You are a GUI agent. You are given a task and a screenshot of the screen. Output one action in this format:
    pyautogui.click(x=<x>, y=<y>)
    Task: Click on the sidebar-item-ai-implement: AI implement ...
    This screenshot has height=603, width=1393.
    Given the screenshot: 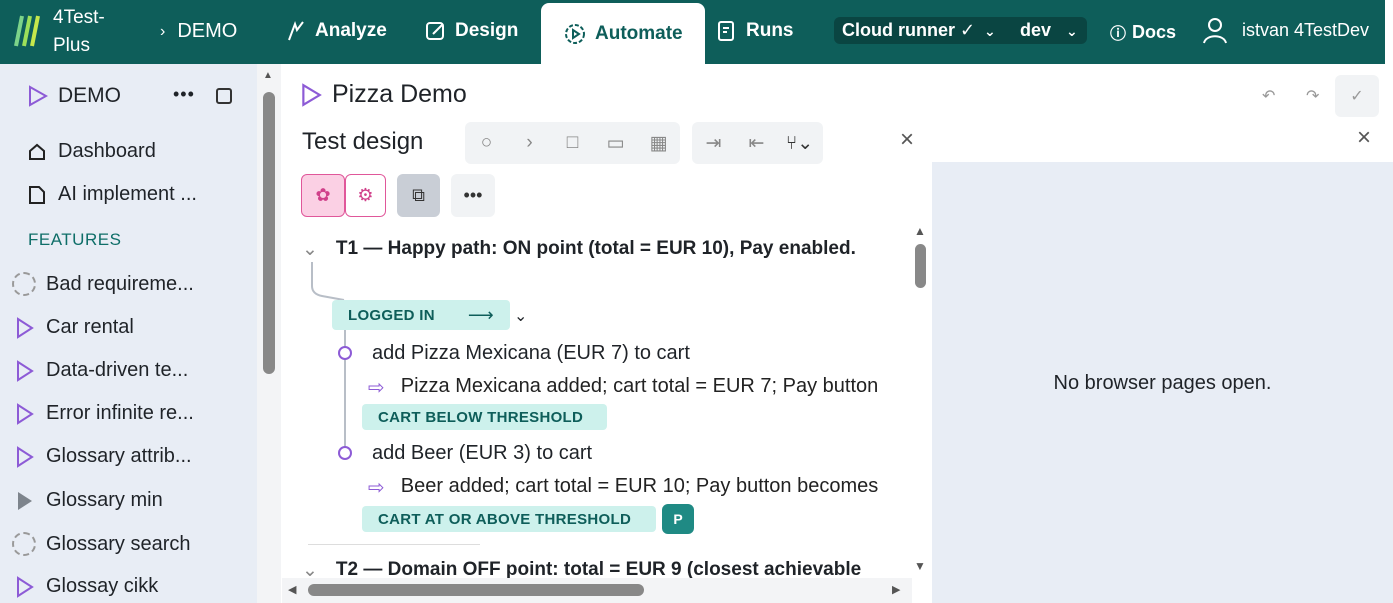 What is the action you would take?
    pyautogui.click(x=112, y=194)
    